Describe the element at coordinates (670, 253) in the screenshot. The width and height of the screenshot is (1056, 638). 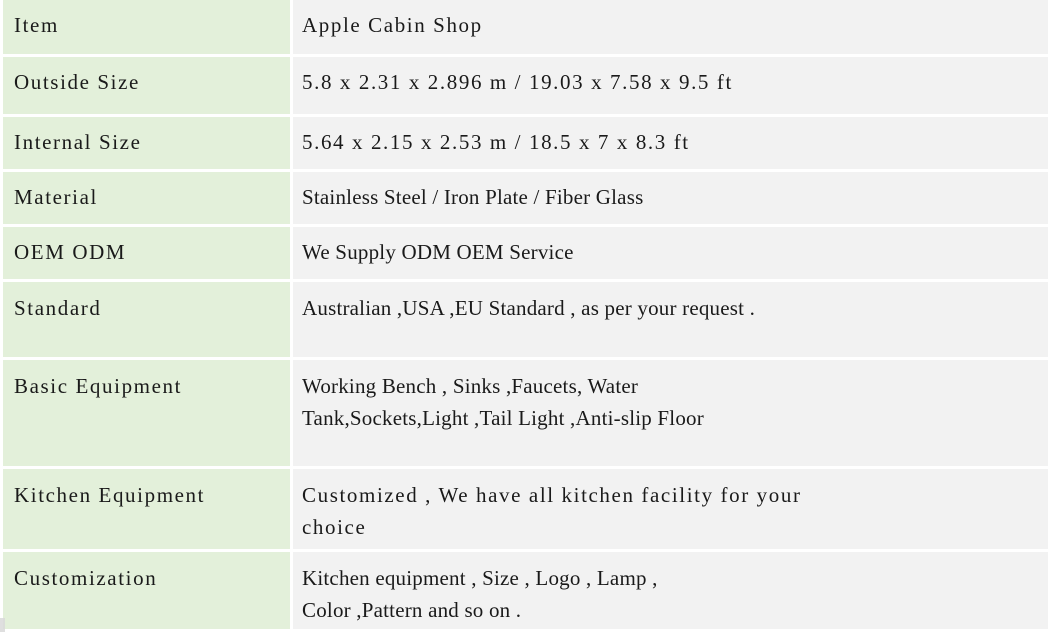
I see `row-value-oem-odm: We Supply ODM OEM Service` at that location.